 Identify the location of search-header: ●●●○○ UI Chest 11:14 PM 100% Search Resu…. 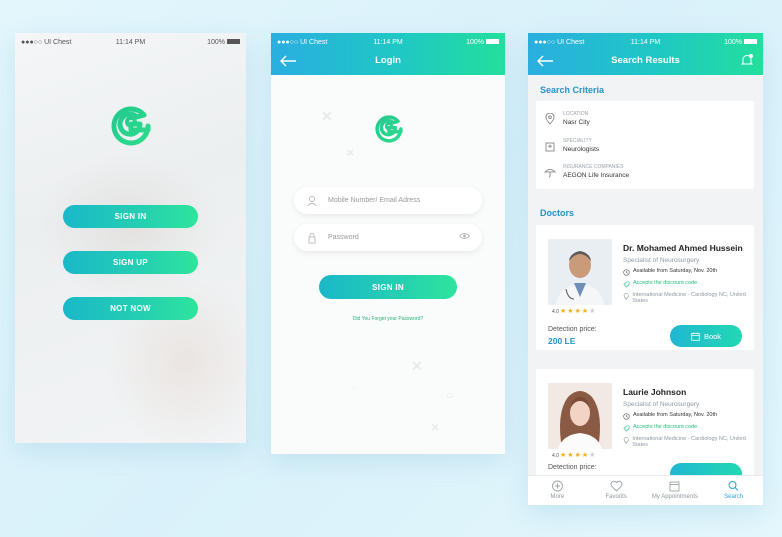
(645, 54).